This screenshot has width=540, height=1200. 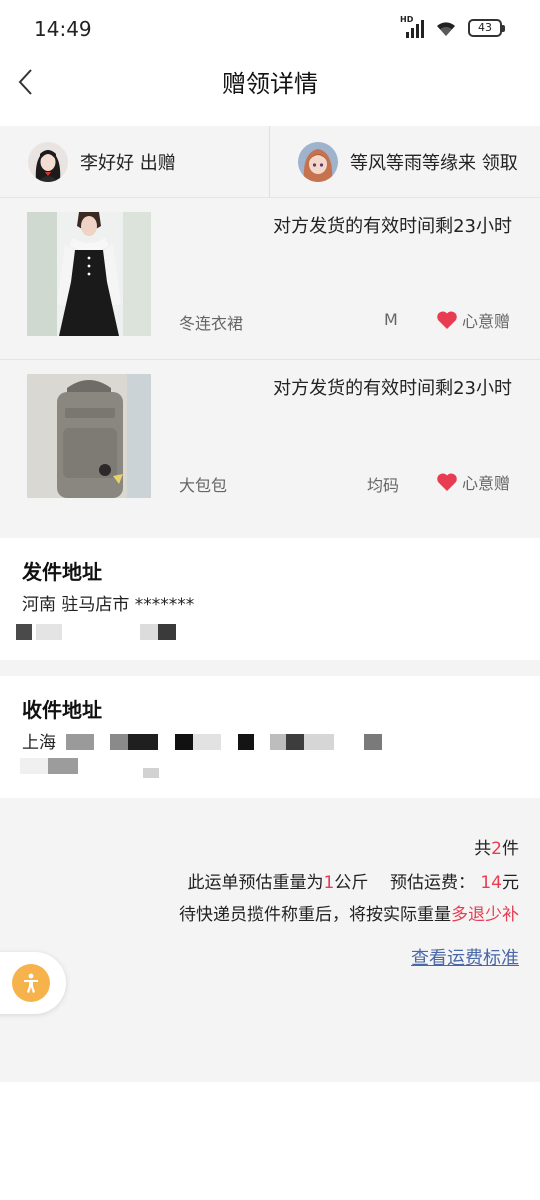 What do you see at coordinates (349, 915) in the screenshot?
I see `refund-note: 待快递员揽件称重后，将按实际重量多退少补` at bounding box center [349, 915].